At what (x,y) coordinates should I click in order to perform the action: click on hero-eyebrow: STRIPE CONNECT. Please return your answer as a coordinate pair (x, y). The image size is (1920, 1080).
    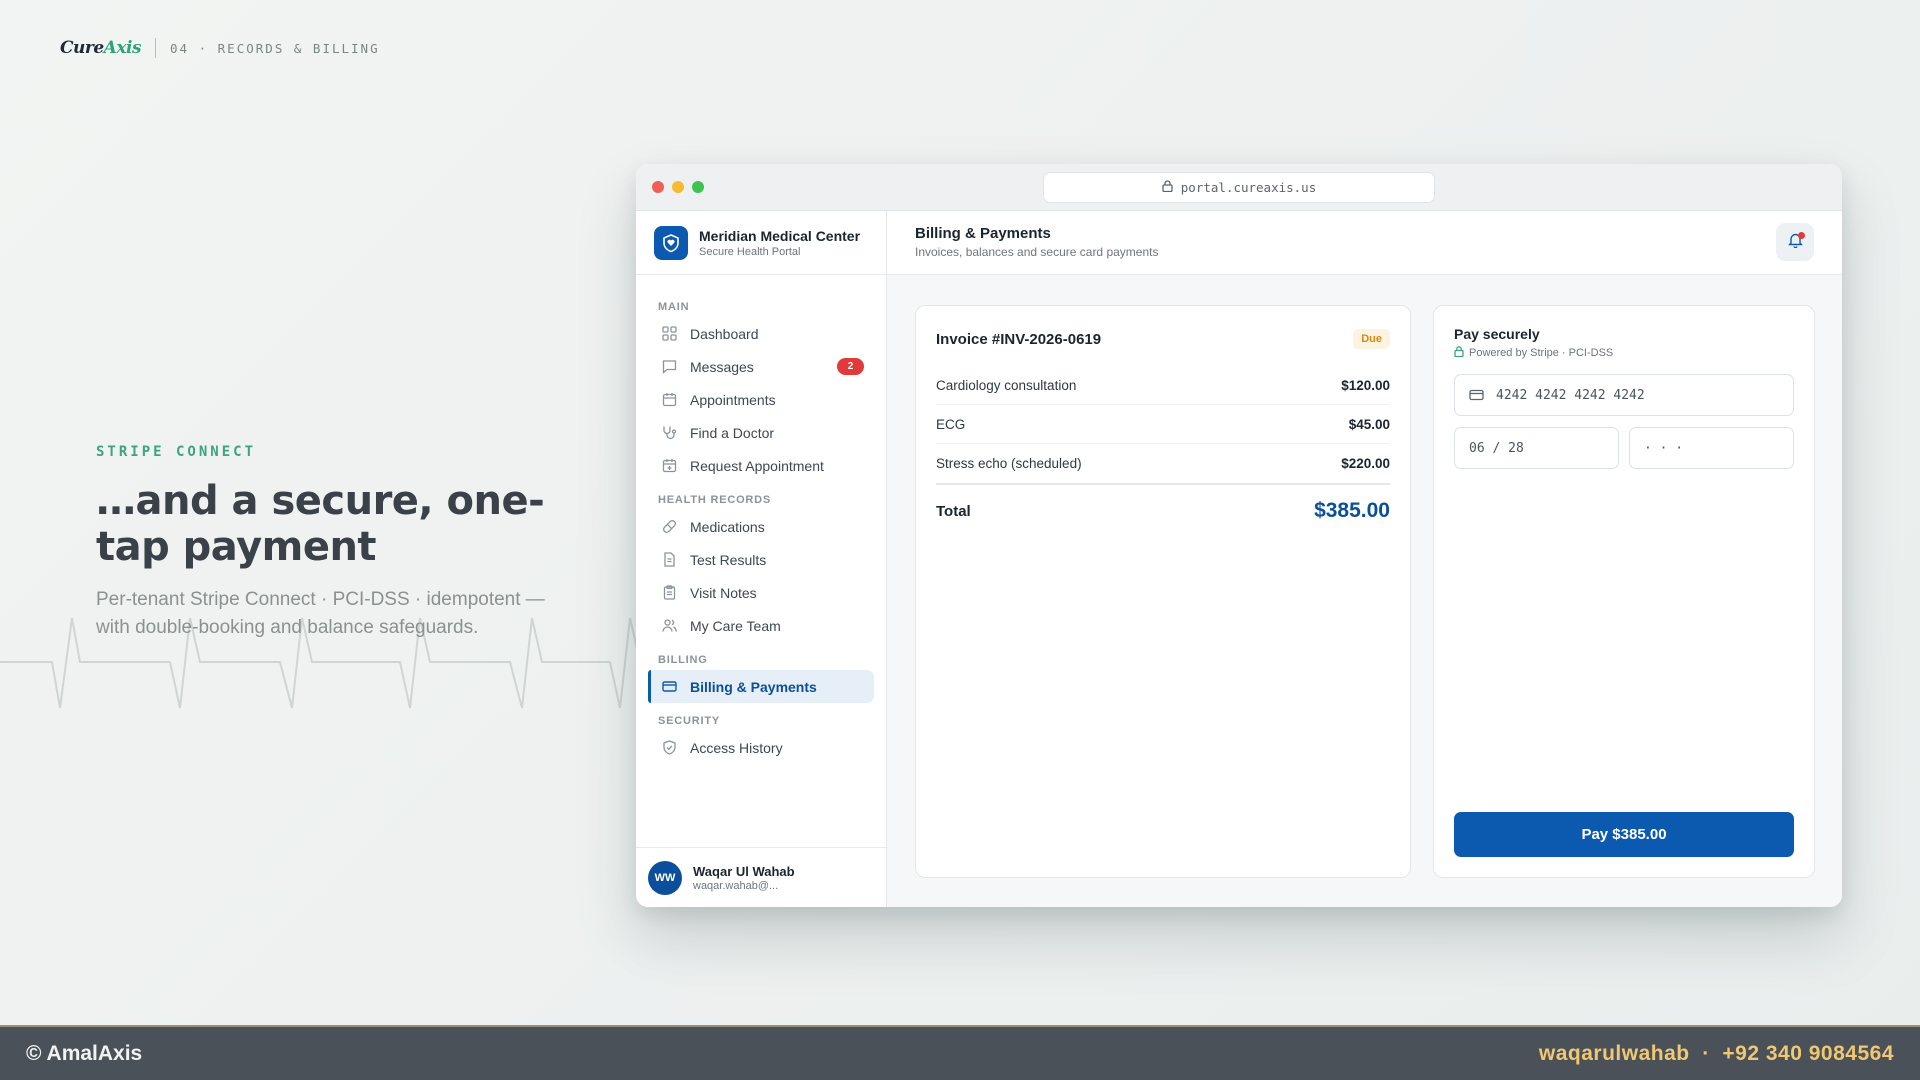
    Looking at the image, I should click on (176, 452).